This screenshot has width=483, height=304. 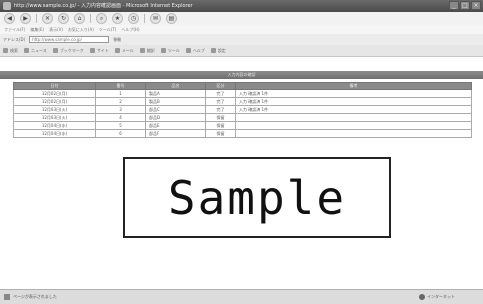 I want to click on table-row: 12月04日(水) 6 部品F 保留, so click(x=242, y=133).